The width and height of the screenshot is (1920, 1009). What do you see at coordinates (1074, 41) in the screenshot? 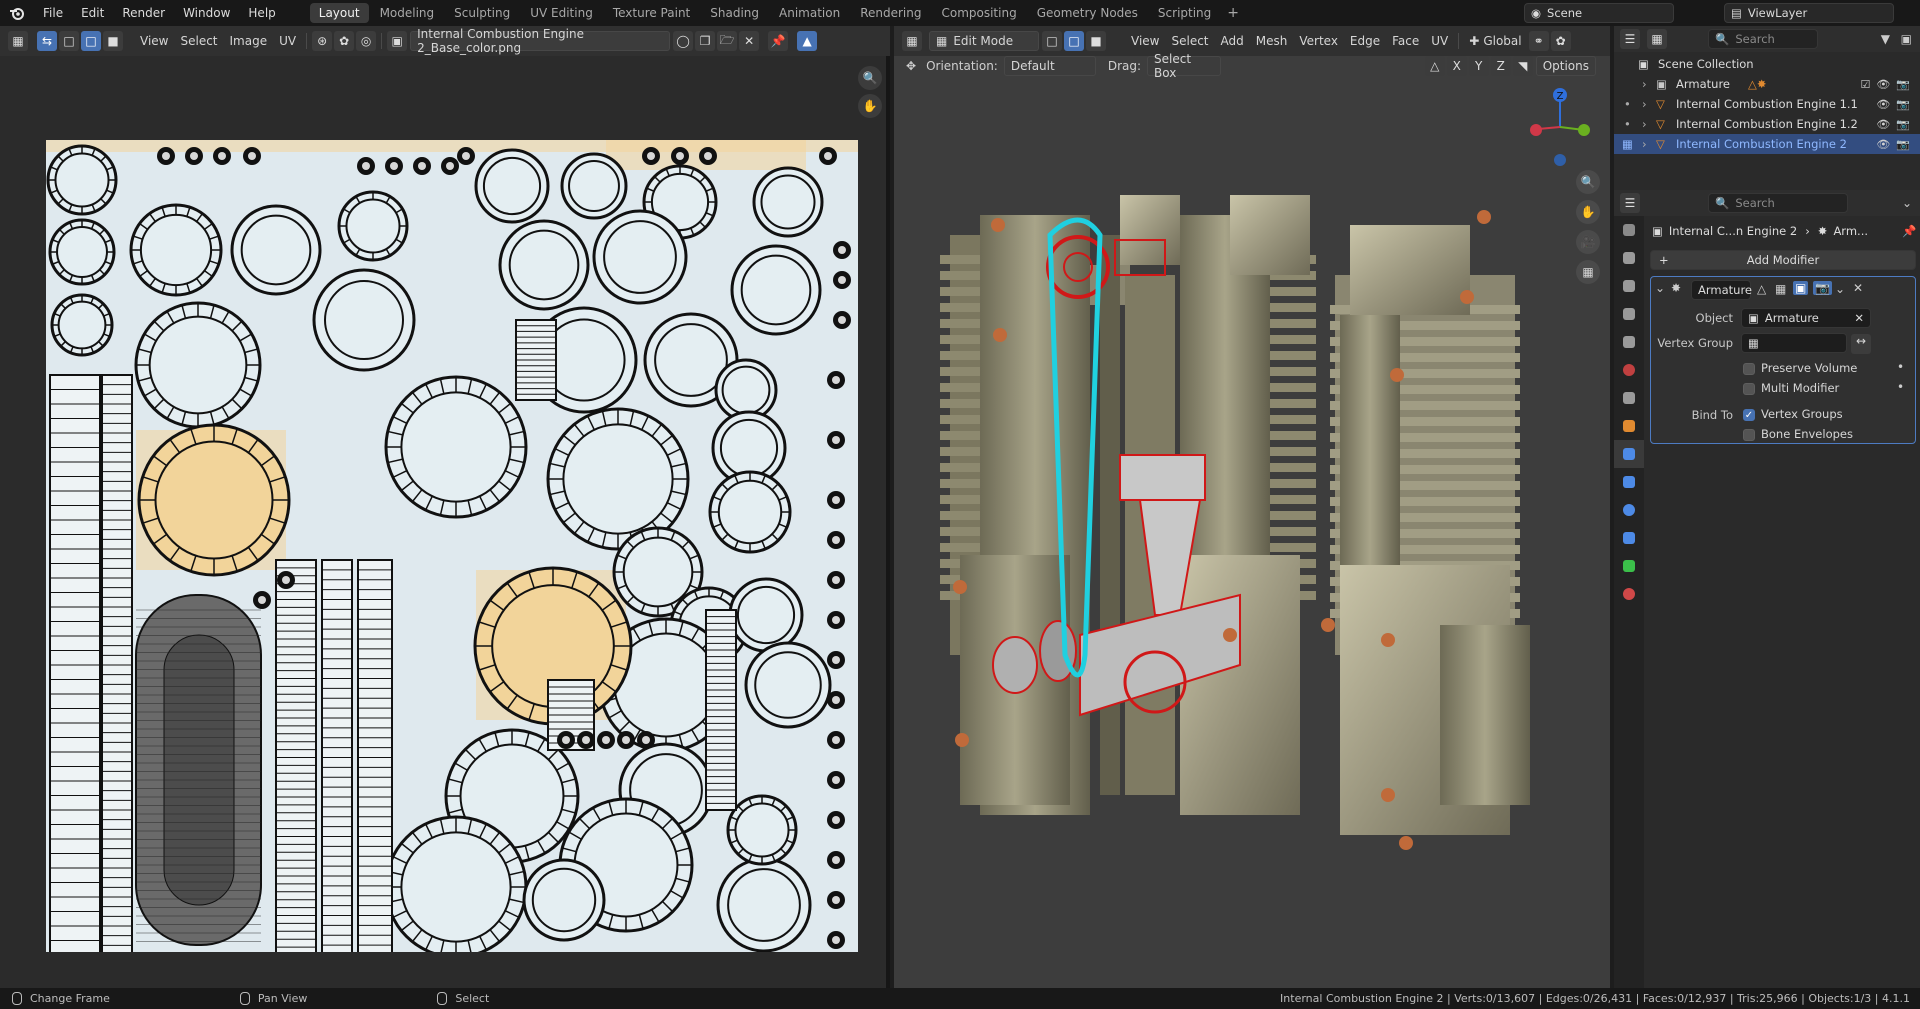
I see `edge-mode-icon: □` at bounding box center [1074, 41].